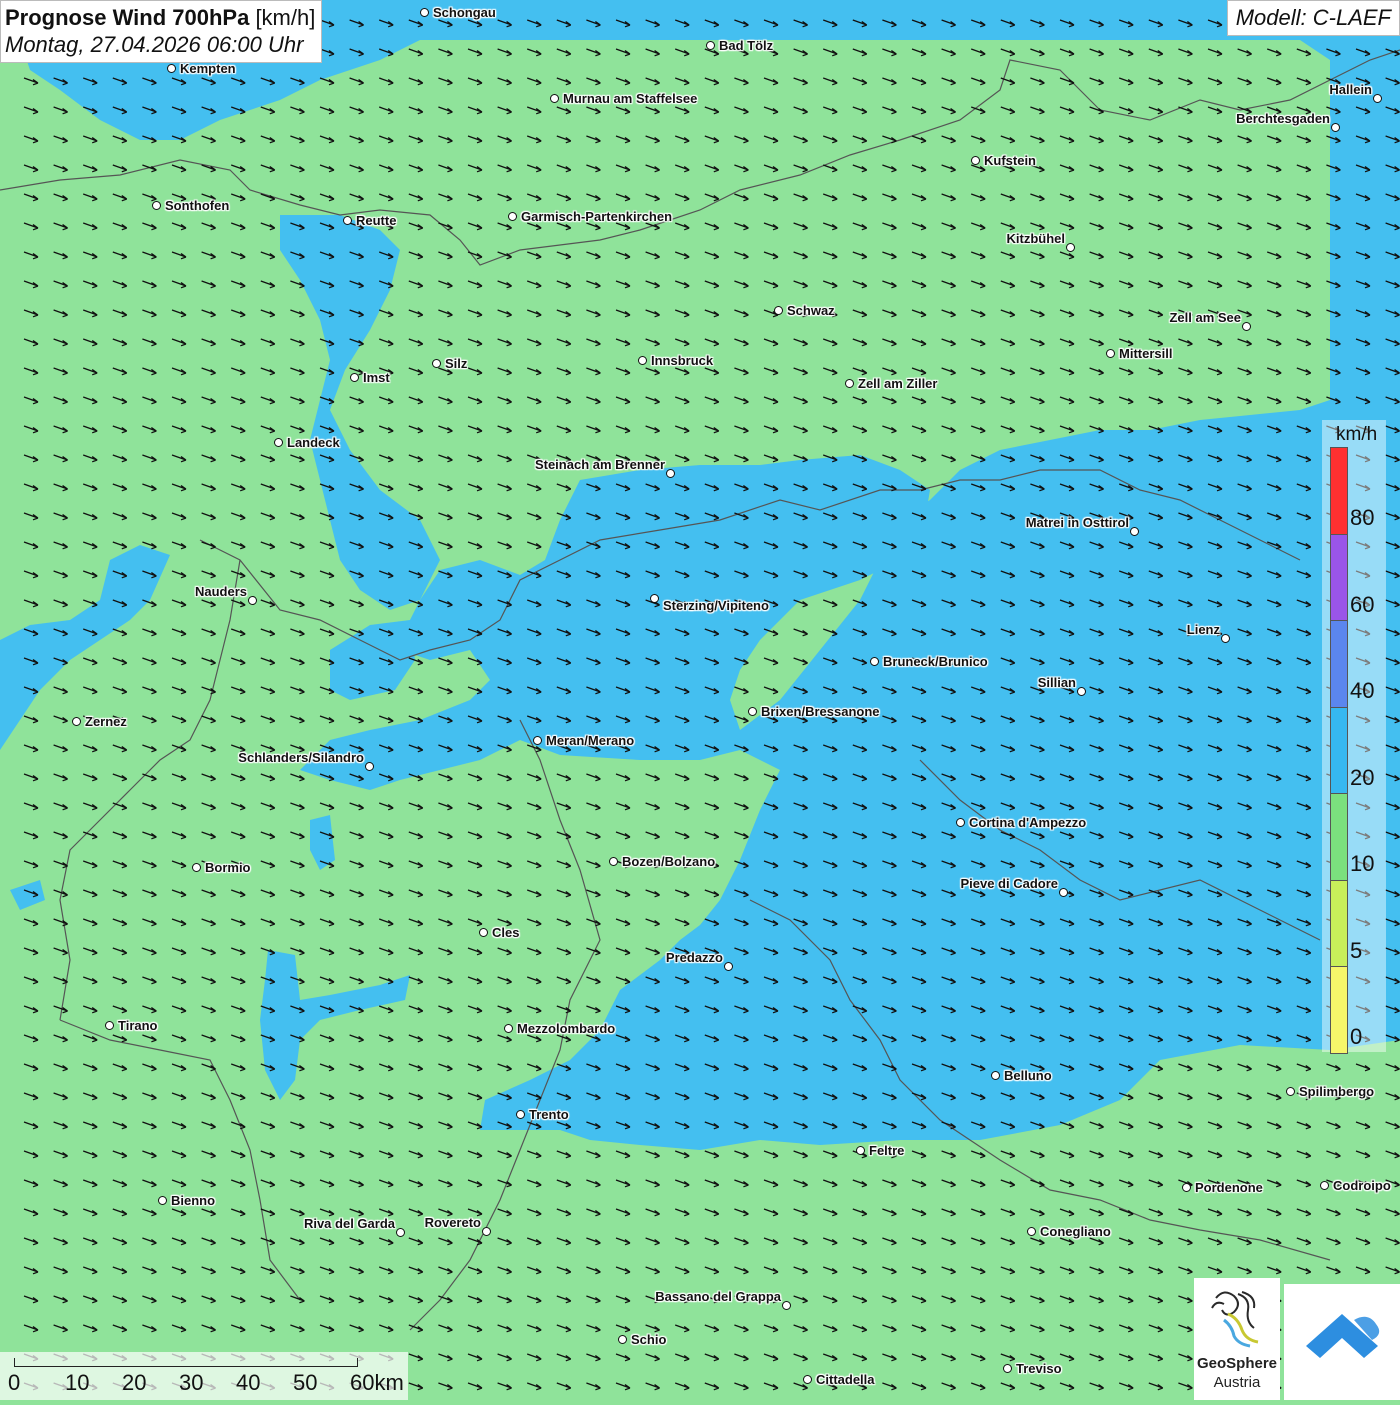 This screenshot has height=1405, width=1400. I want to click on legend-label: 5, so click(1356, 950).